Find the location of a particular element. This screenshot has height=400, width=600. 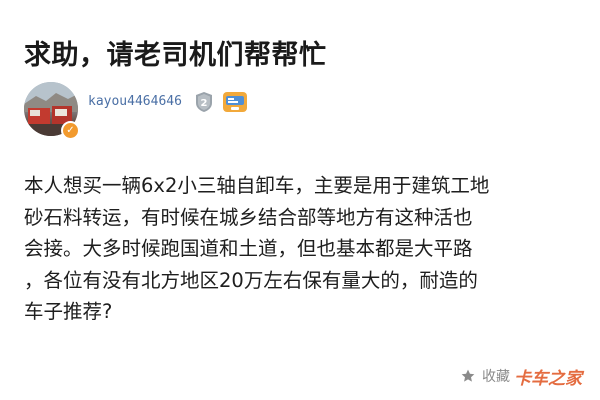

collect-button: 收藏 is located at coordinates (485, 376).